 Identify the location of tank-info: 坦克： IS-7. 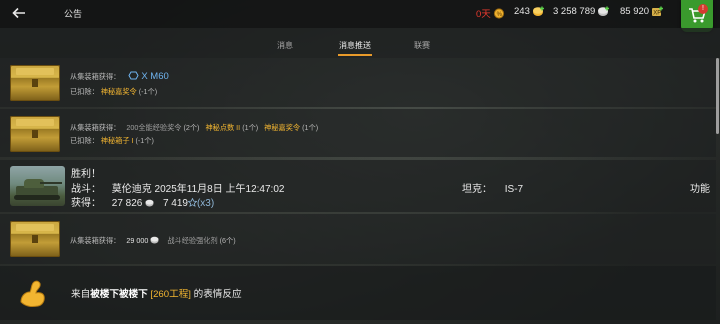
(493, 189).